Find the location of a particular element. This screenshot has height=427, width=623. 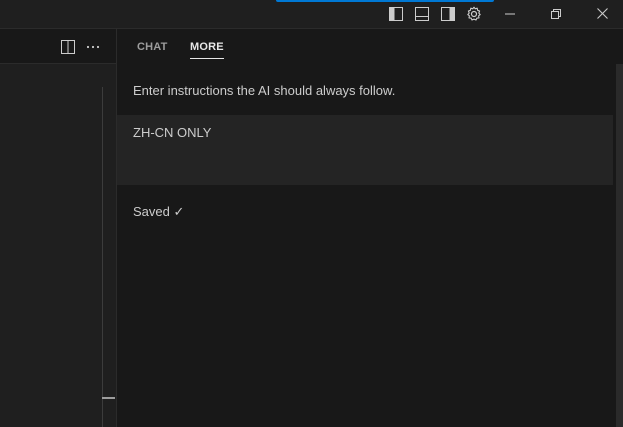

editor-ruler-line is located at coordinates (102, 257).